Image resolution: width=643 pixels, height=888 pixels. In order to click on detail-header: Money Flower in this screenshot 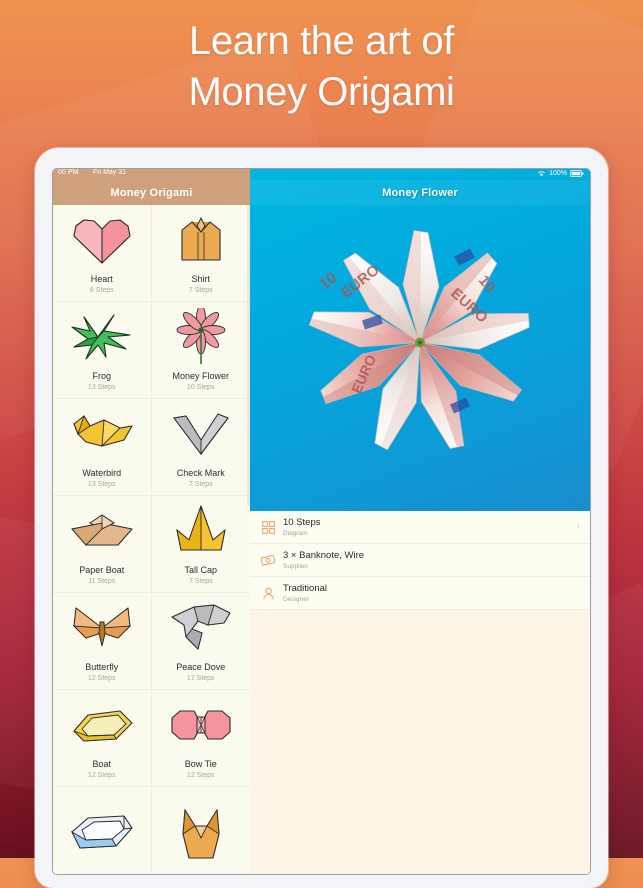, I will do `click(420, 192)`.